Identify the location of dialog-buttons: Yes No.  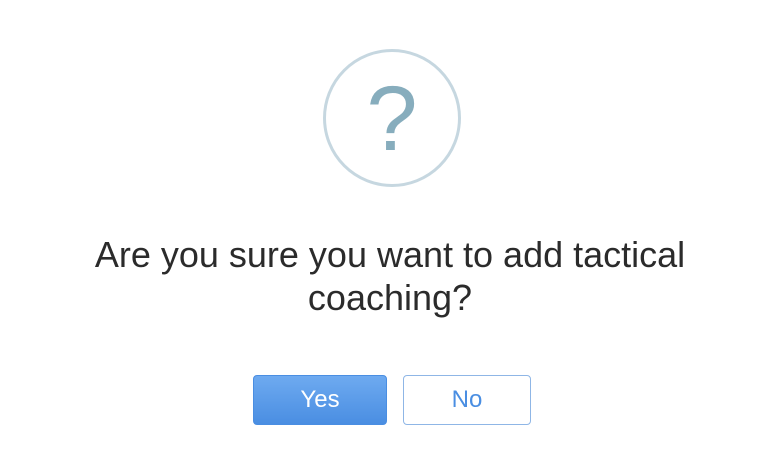
(390, 401).